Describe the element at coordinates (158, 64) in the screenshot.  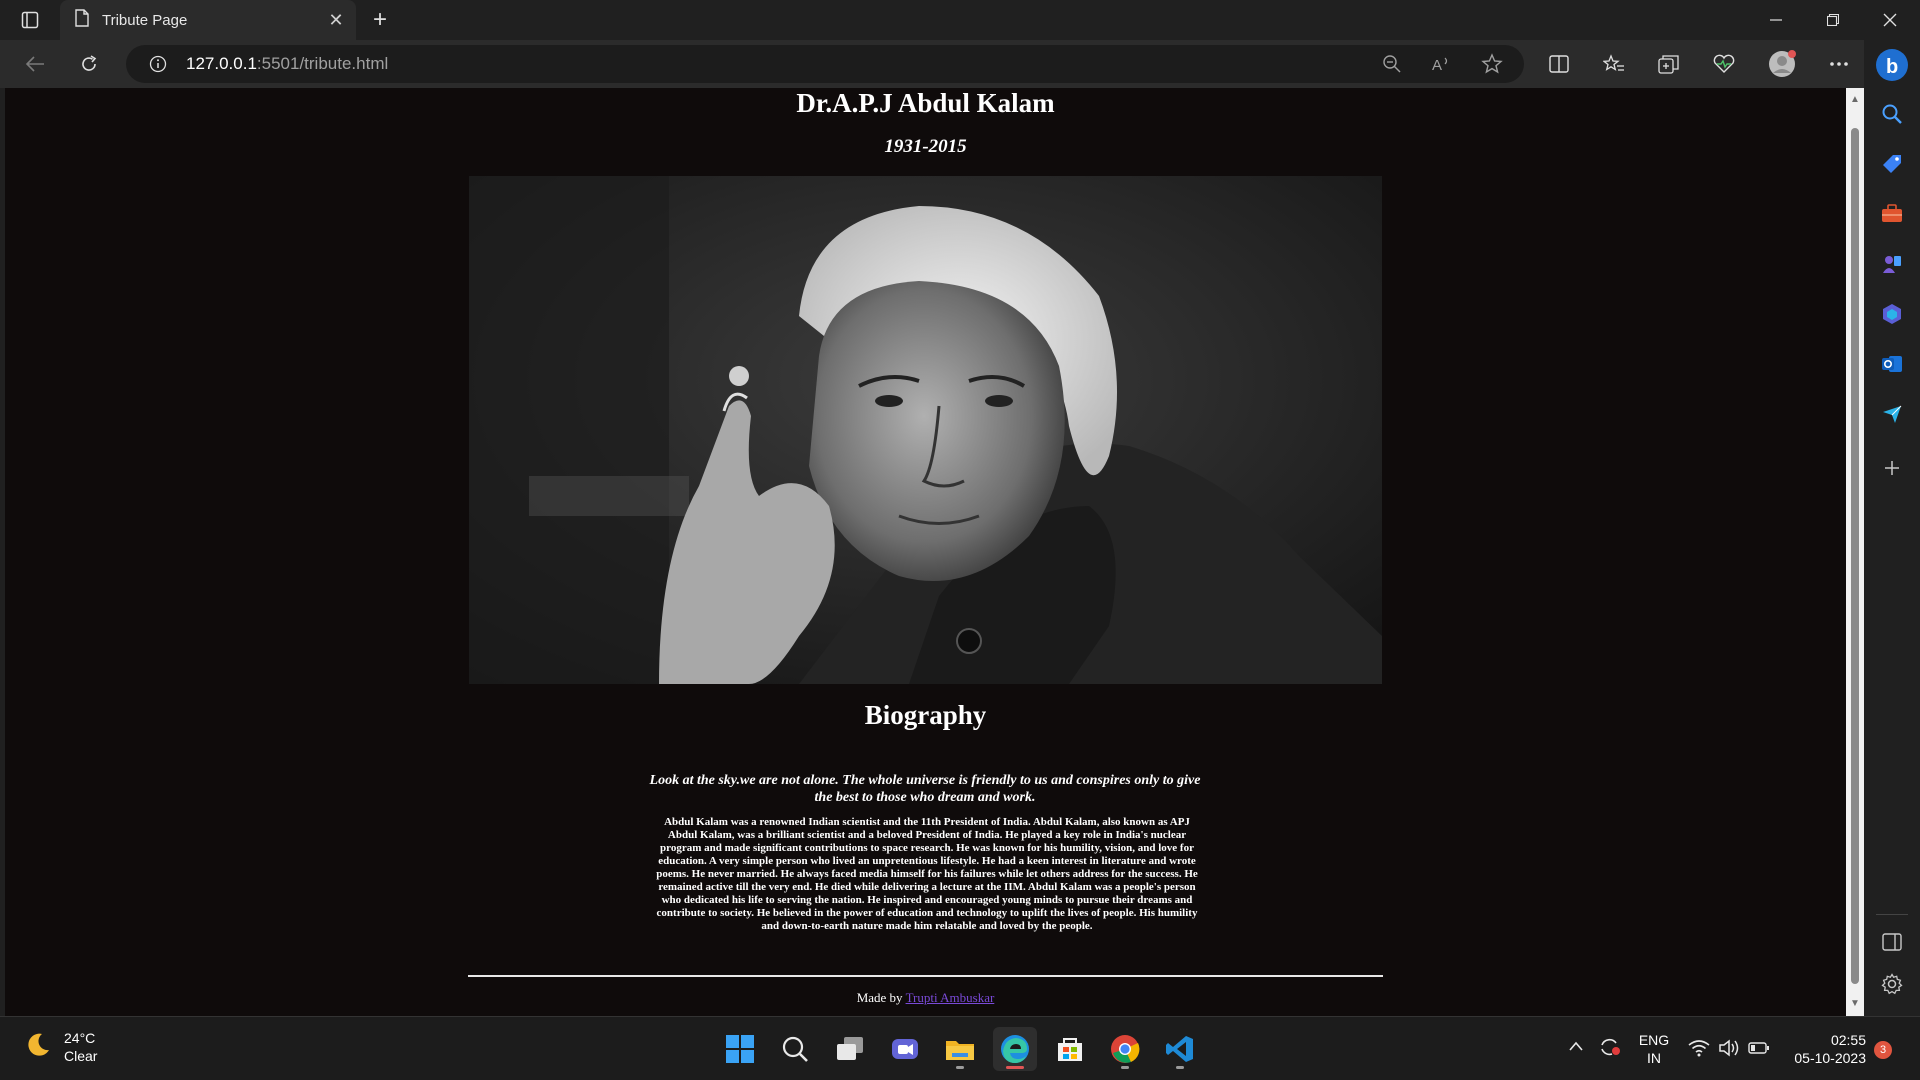
I see `site-info-icon` at that location.